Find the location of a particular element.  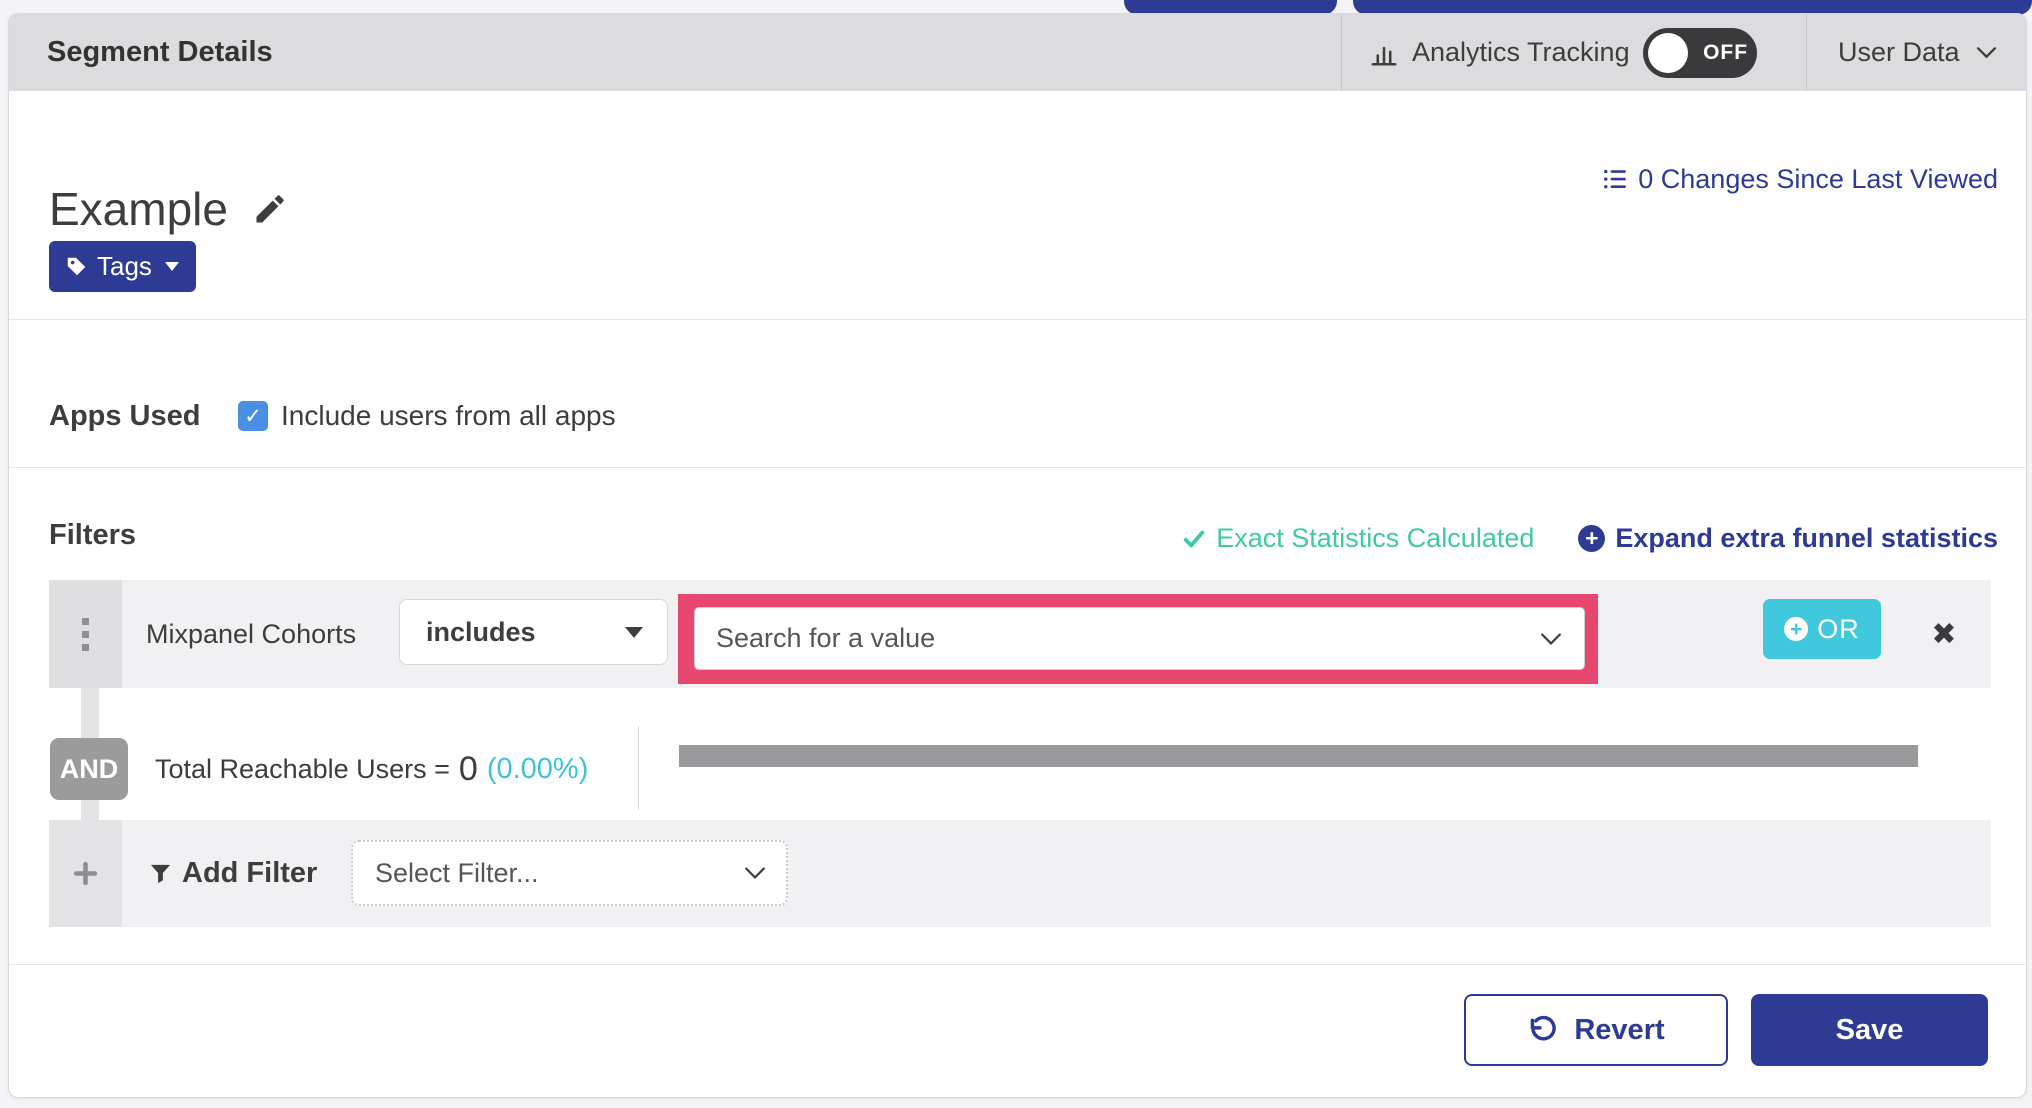

save-button: Save is located at coordinates (1869, 1030).